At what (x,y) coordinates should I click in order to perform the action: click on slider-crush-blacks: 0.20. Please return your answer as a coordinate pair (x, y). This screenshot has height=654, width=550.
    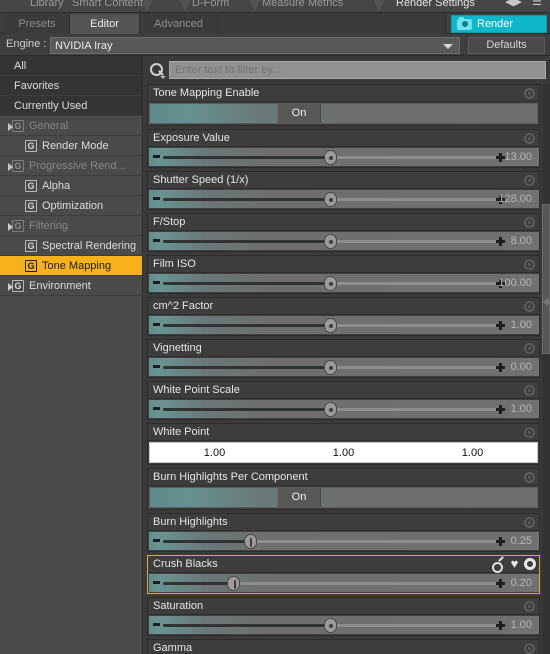
    Looking at the image, I should click on (344, 583).